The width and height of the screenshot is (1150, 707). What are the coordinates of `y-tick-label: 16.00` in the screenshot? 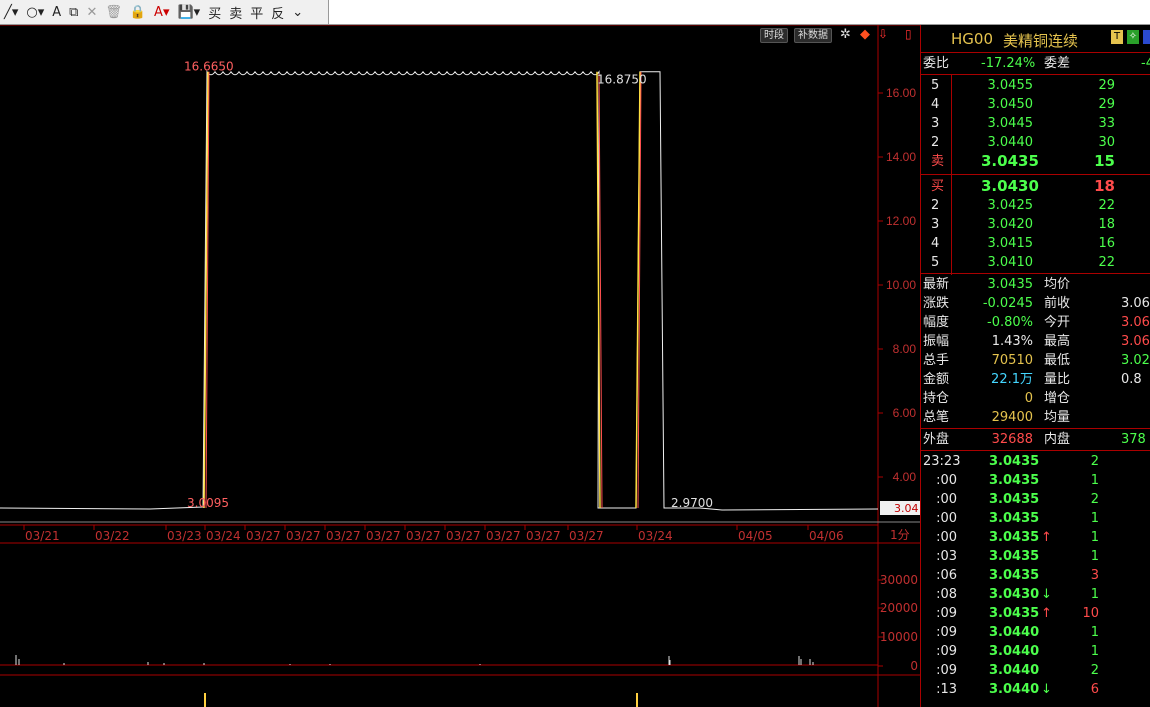 It's located at (901, 93).